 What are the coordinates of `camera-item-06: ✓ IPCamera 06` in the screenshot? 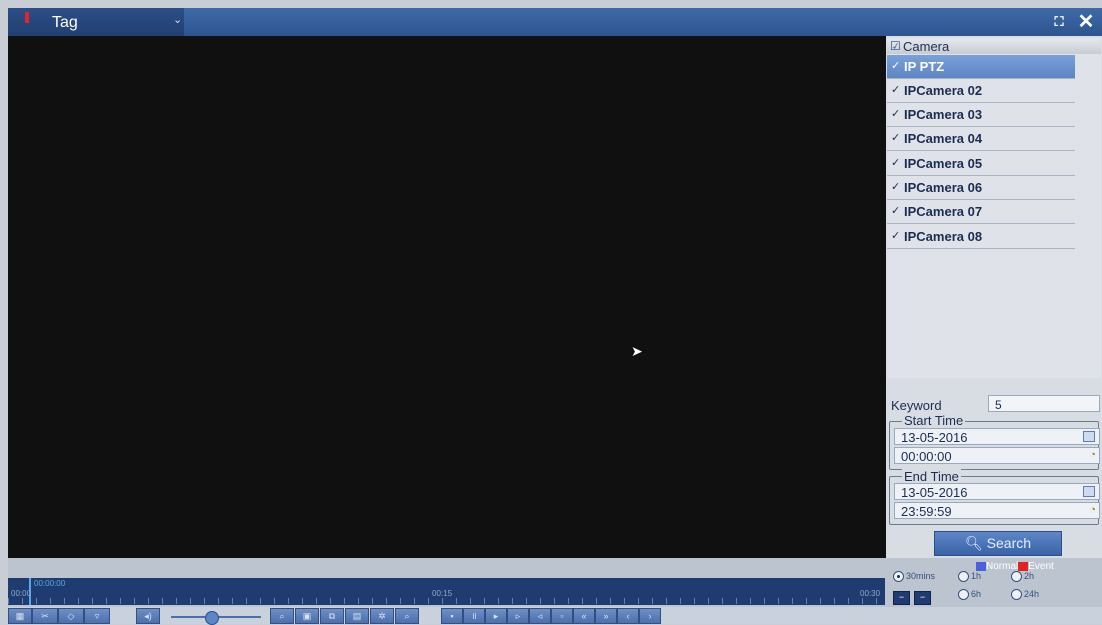 It's located at (981, 188).